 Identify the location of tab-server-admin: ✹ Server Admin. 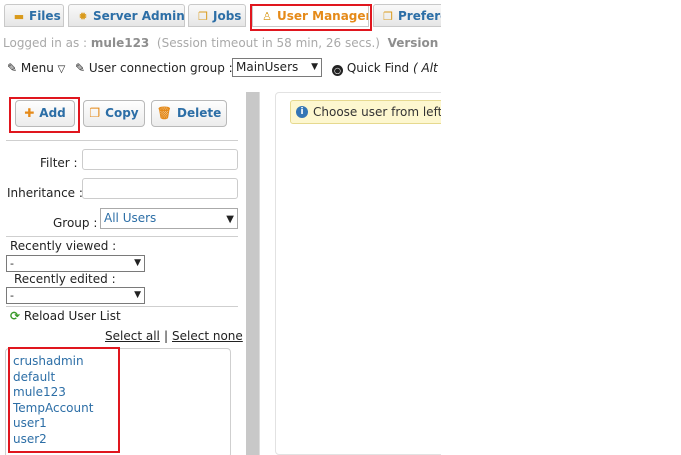
(126, 15).